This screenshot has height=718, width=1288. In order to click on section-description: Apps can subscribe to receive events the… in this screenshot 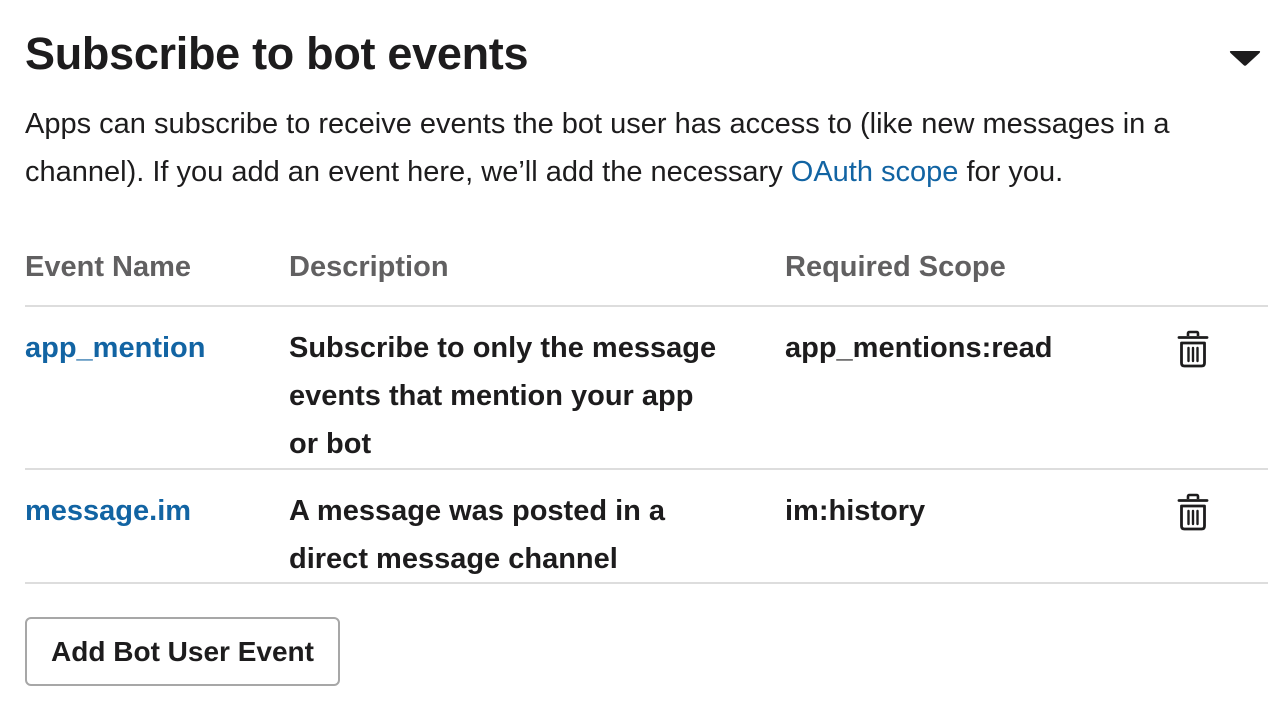, I will do `click(647, 148)`.